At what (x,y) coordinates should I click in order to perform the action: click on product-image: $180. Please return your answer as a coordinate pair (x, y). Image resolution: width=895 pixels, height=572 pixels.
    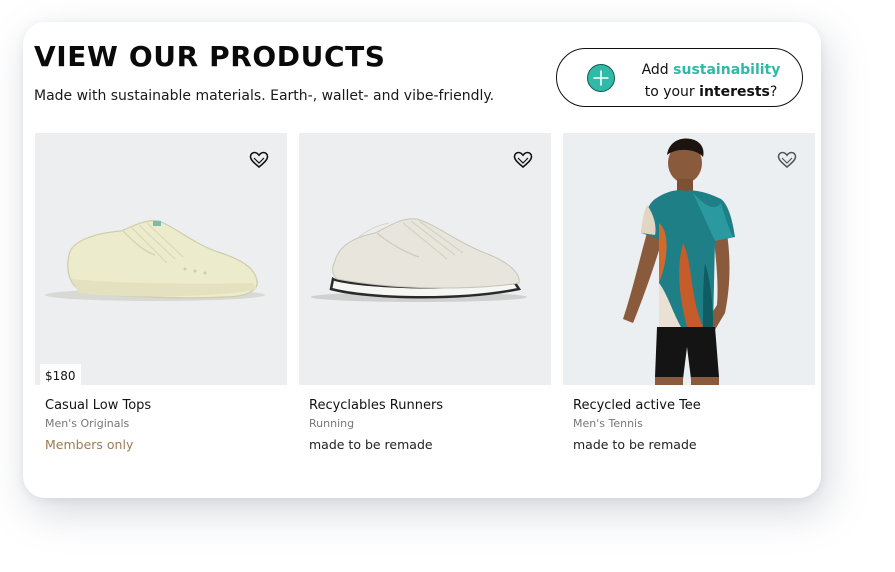
    Looking at the image, I should click on (161, 259).